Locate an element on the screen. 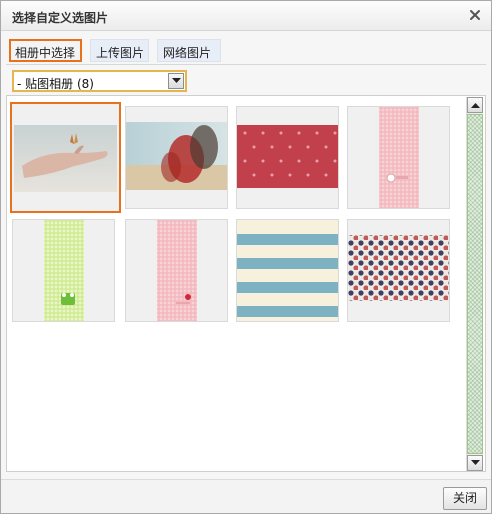 This screenshot has height=514, width=492. thumbnail-navy-red-dots is located at coordinates (398, 270).